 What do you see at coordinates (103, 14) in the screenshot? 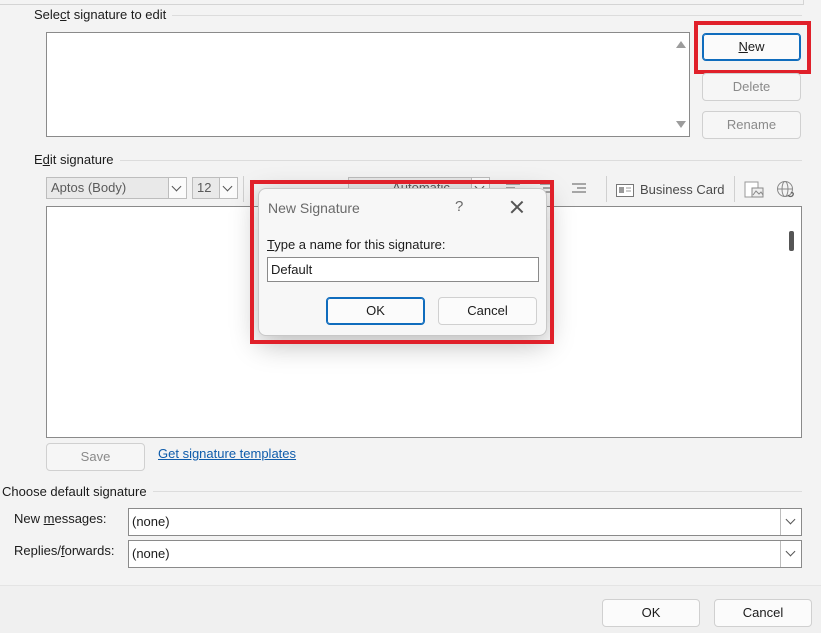
I see `select-signature-label: Select signature to edit` at bounding box center [103, 14].